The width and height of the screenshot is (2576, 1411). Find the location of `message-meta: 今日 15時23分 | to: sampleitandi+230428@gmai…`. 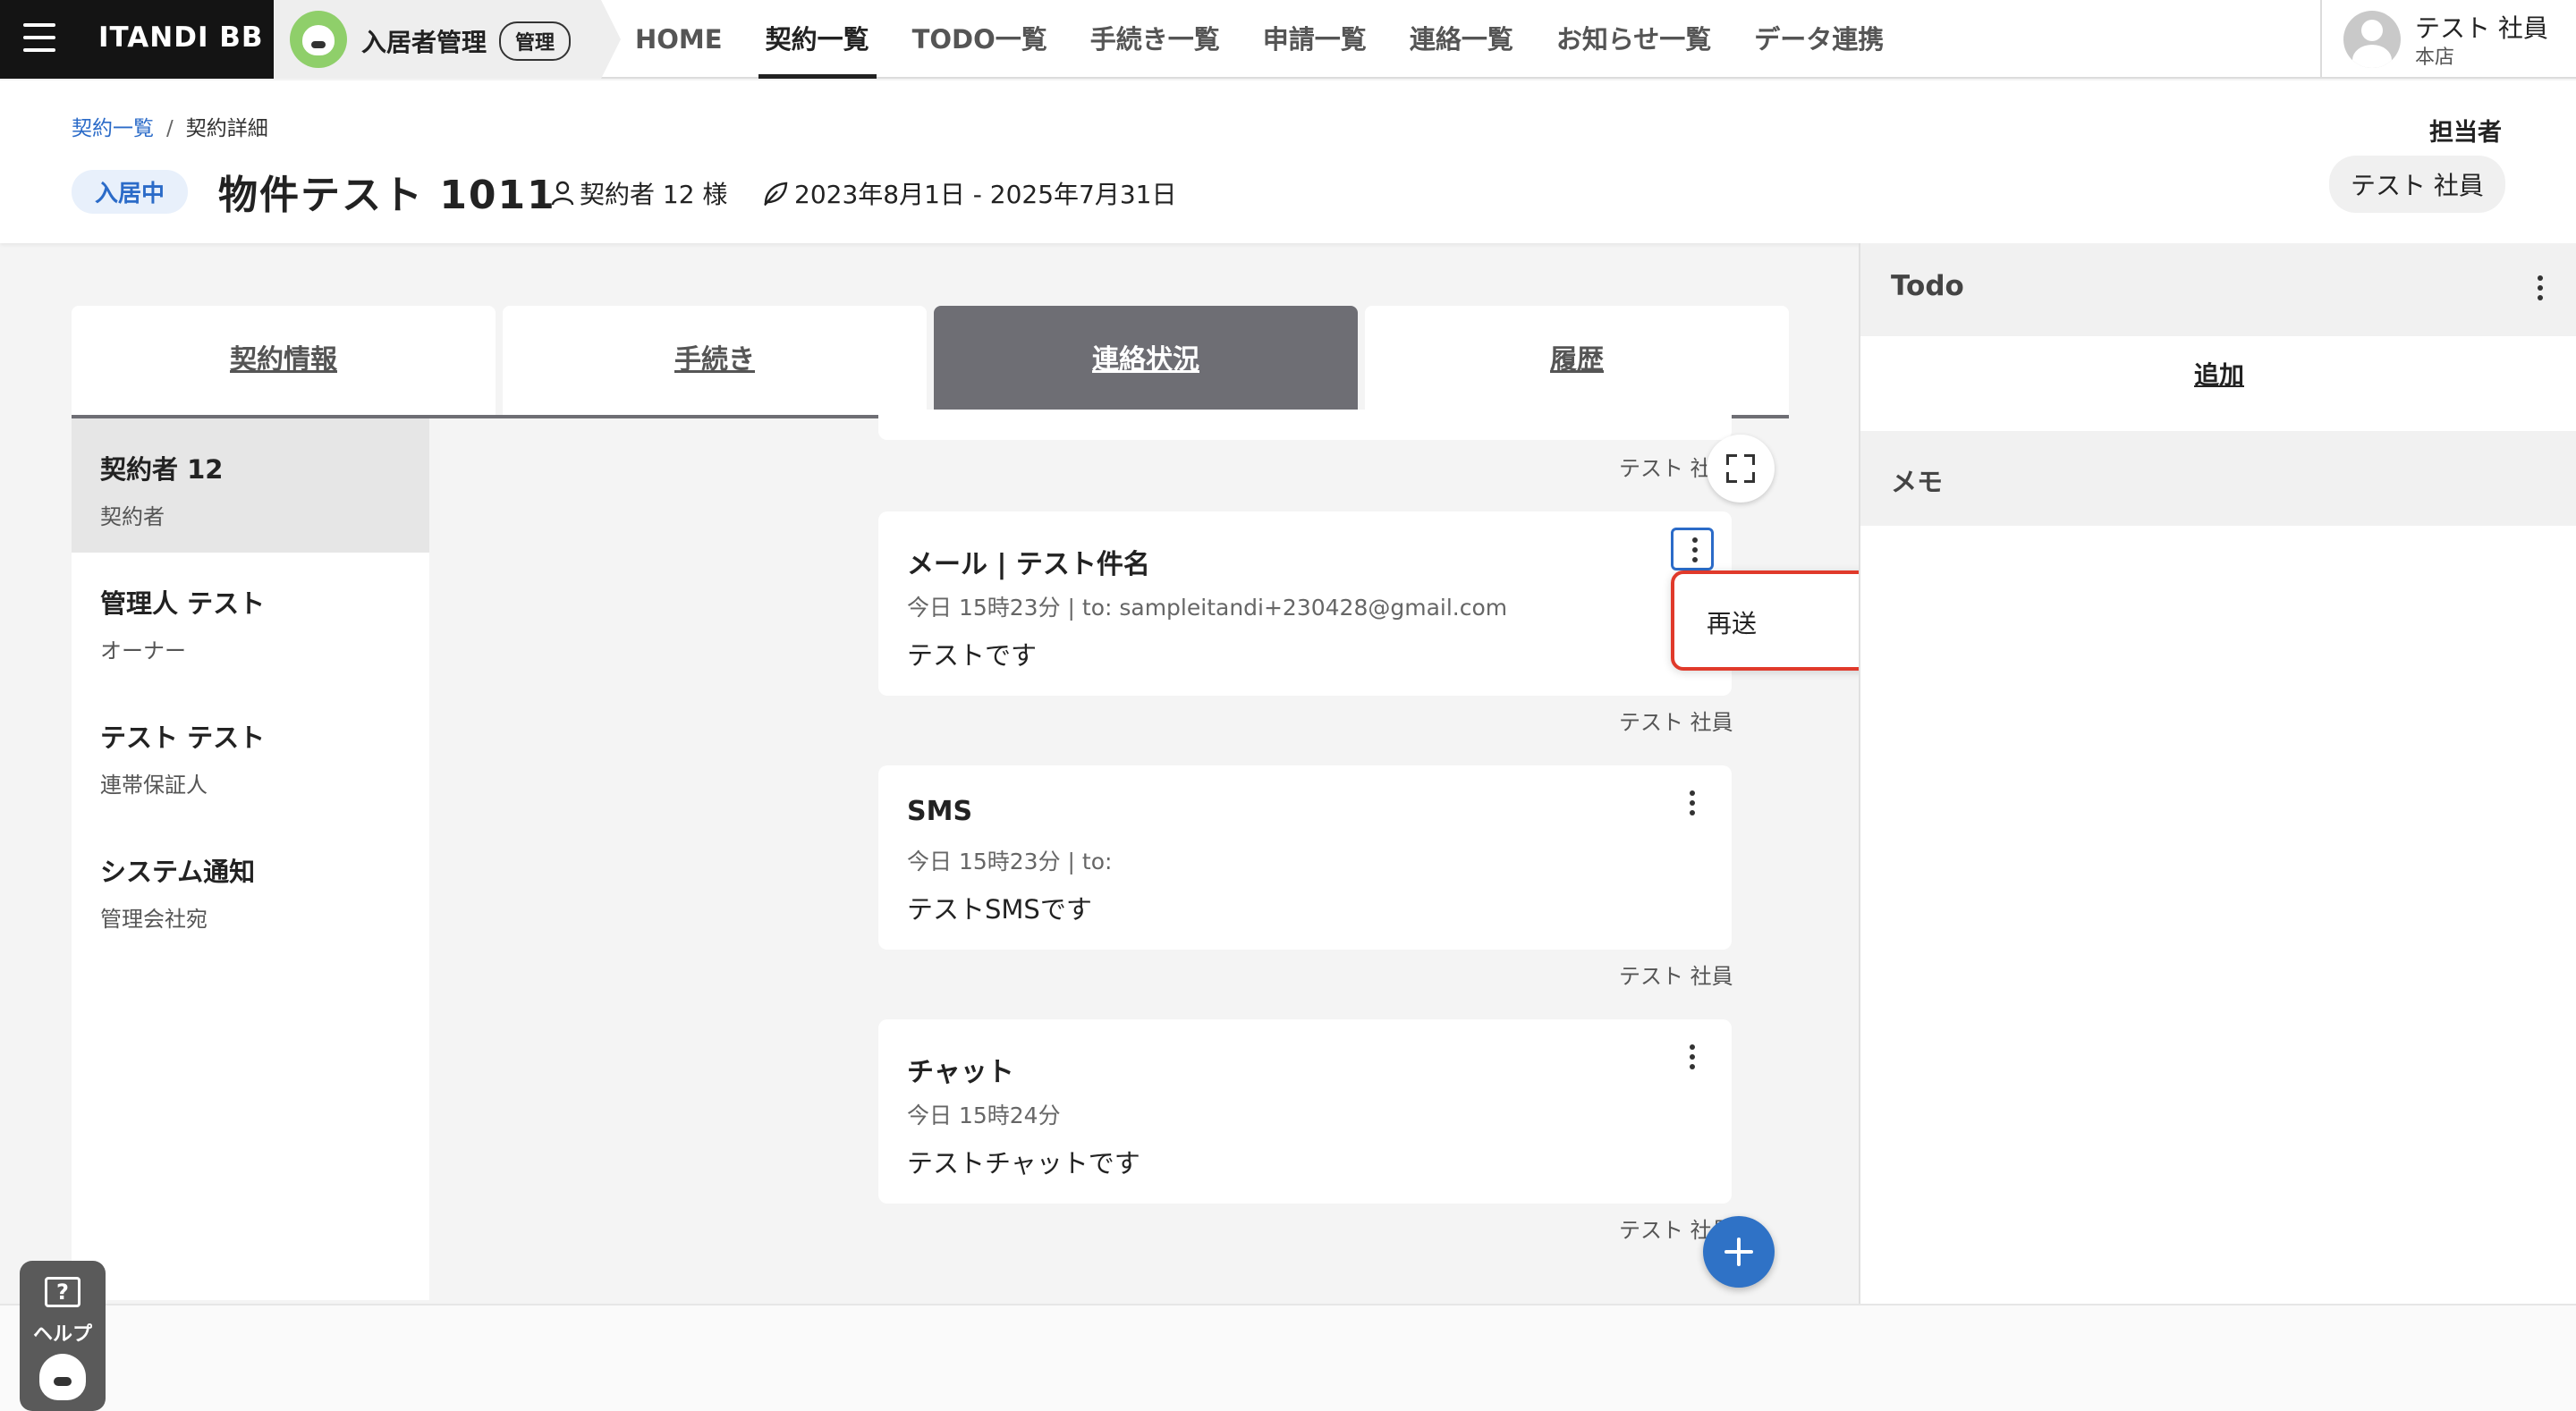

message-meta: 今日 15時23分 | to: sampleitandi+230428@gmai… is located at coordinates (1207, 608).